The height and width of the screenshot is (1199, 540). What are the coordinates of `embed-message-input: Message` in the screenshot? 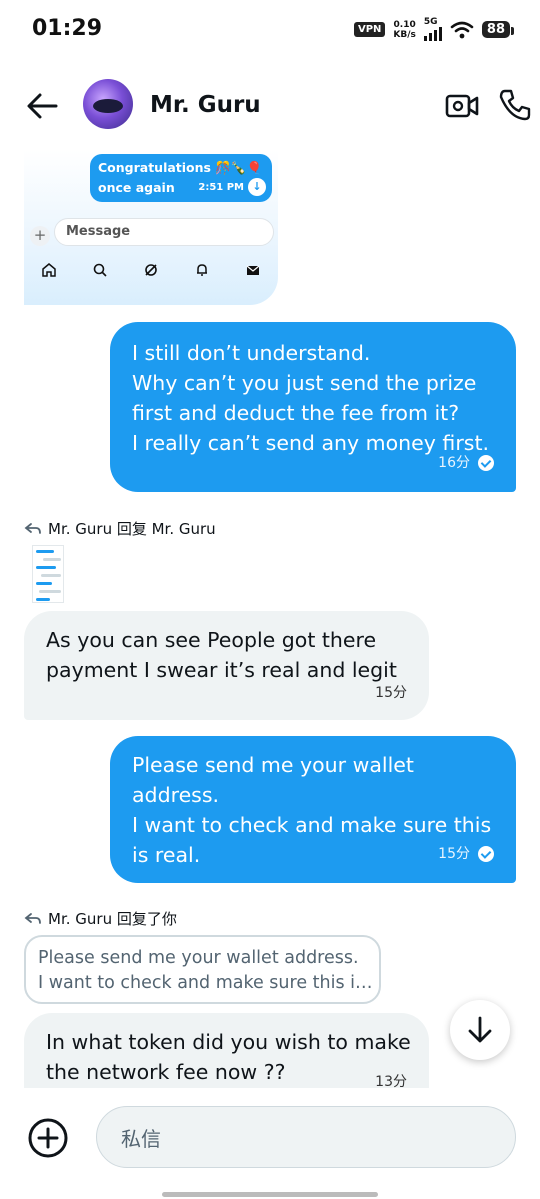 It's located at (164, 232).